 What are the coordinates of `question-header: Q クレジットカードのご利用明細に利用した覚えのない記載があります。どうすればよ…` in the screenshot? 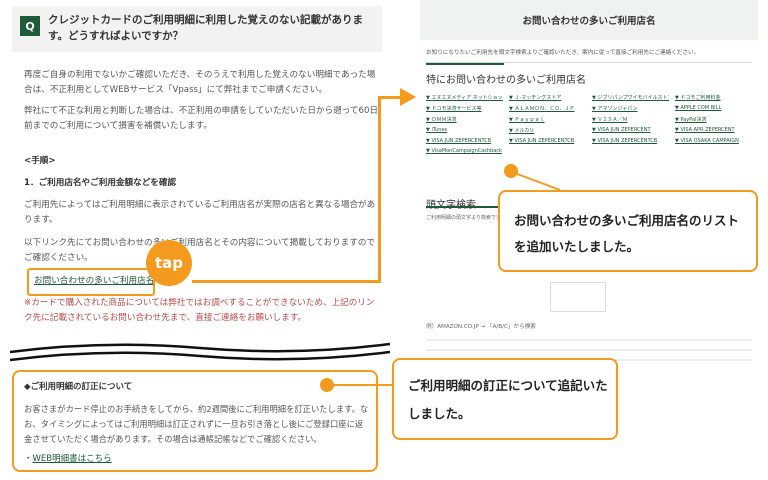 It's located at (197, 29).